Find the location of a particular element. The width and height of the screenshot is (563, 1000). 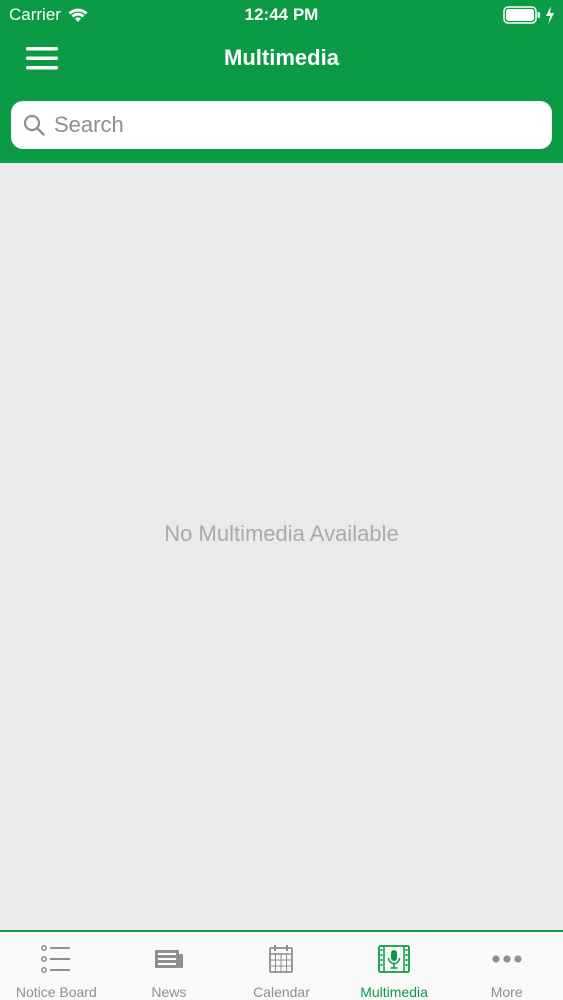

search-input is located at coordinates (294, 125).